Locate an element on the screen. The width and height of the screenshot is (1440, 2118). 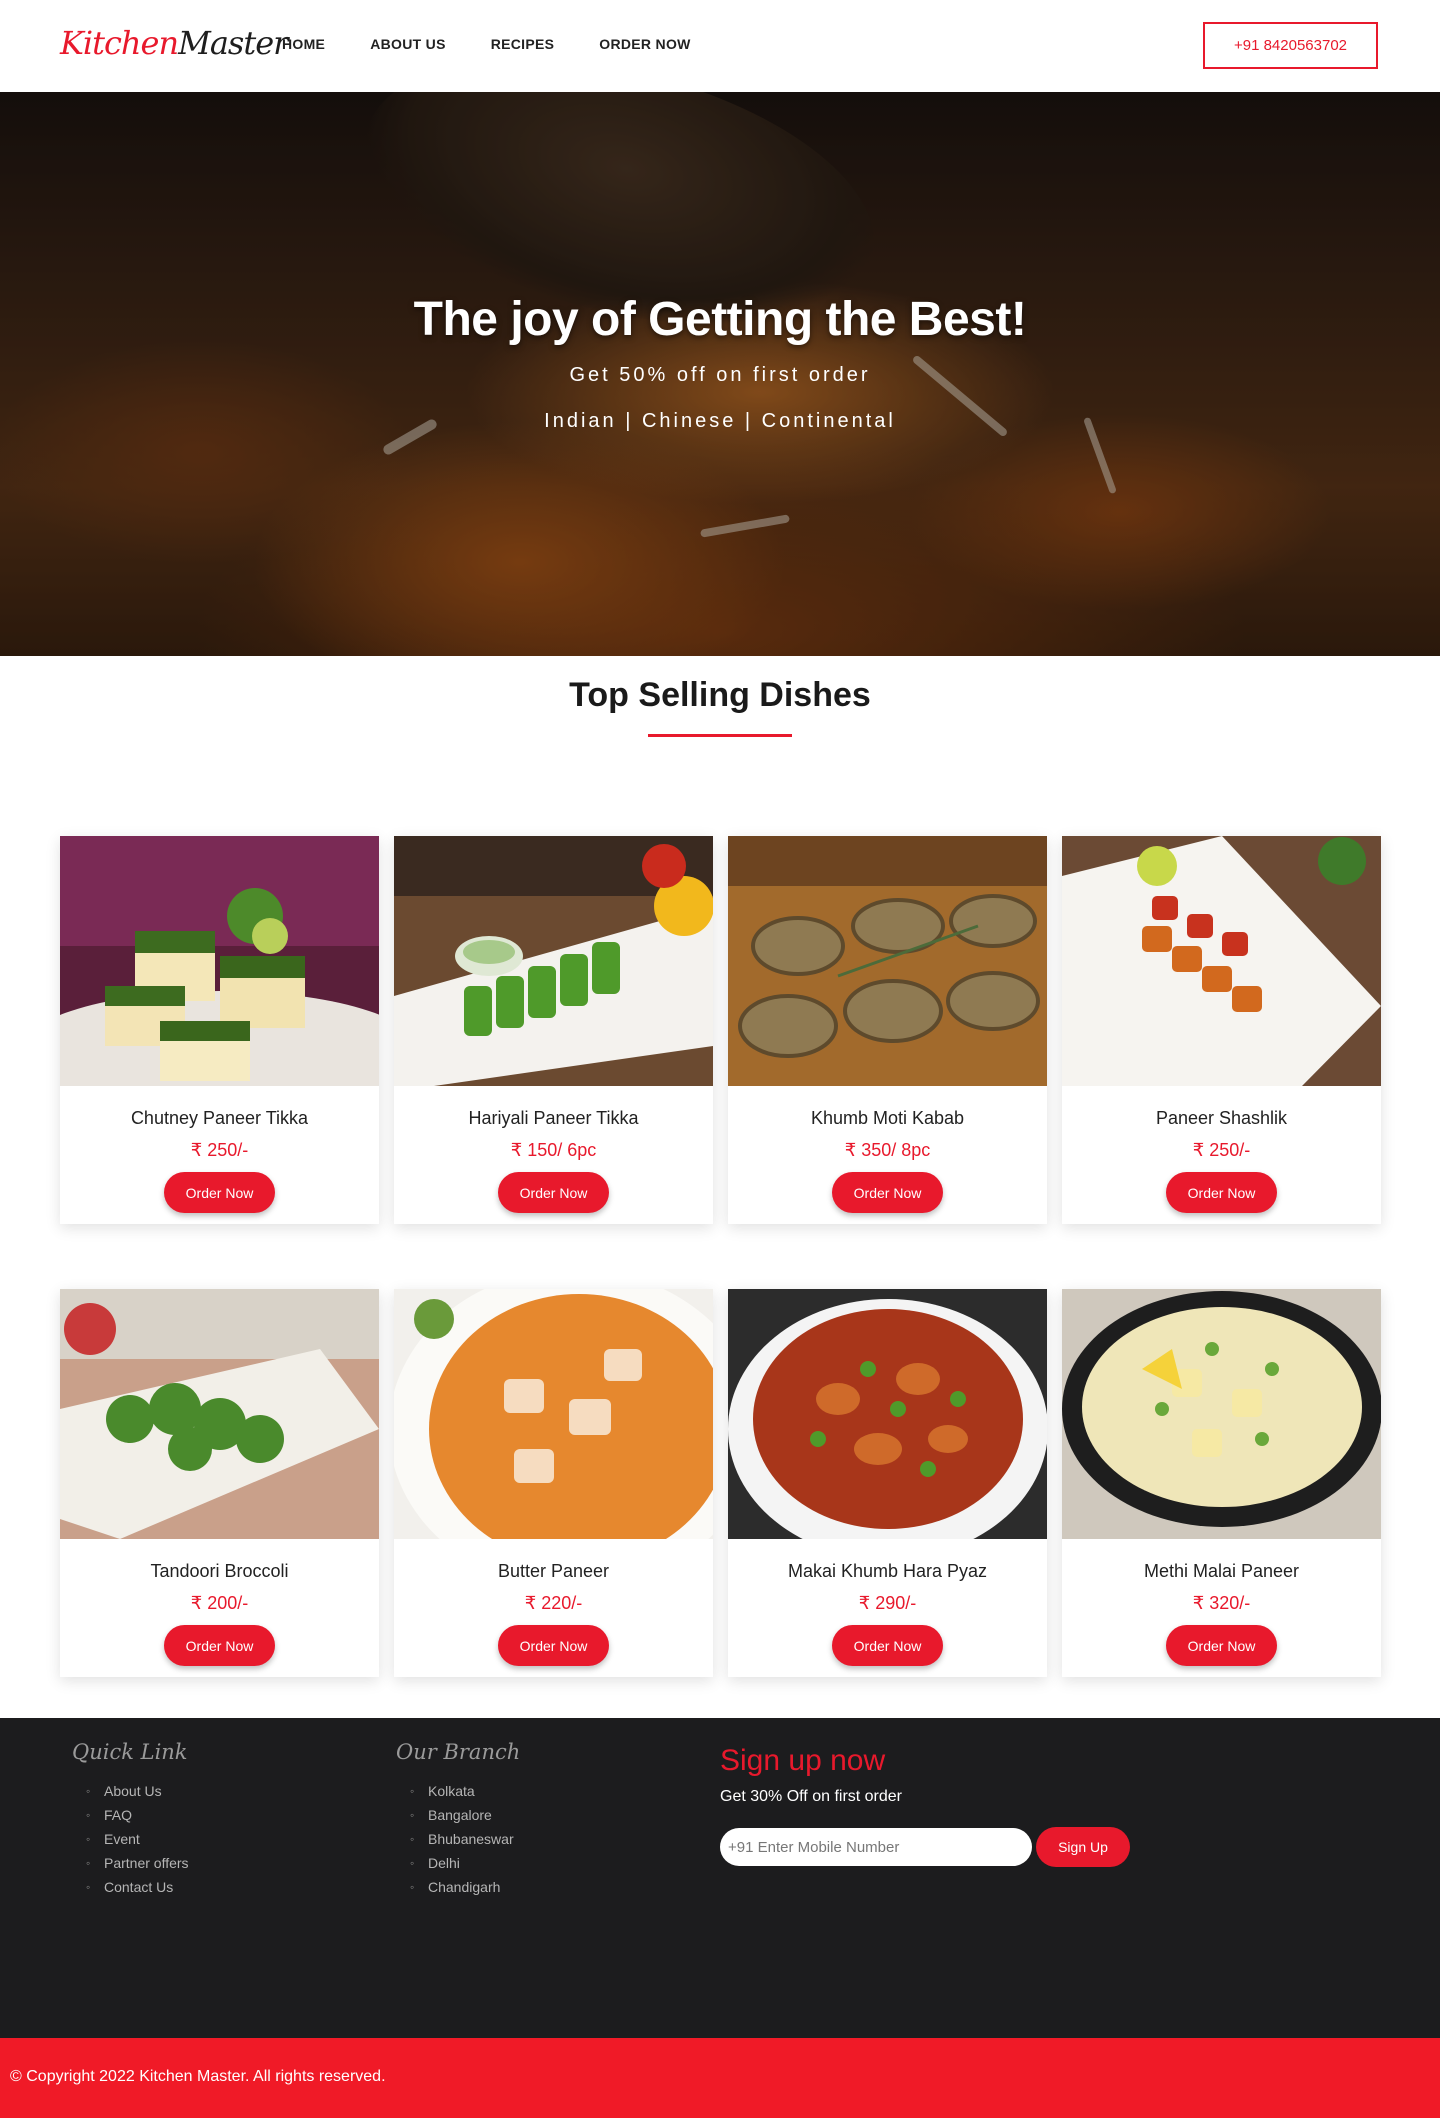
dish-price: ₹ 200/- is located at coordinates (219, 1603).